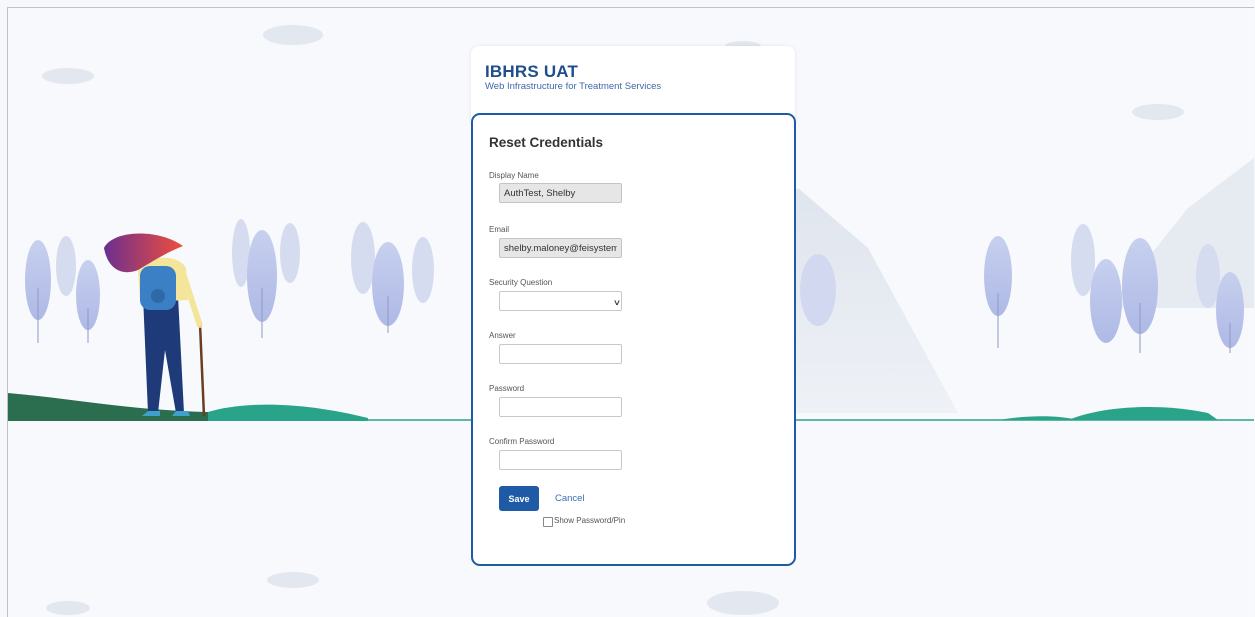 This screenshot has width=1255, height=617. What do you see at coordinates (560, 301) in the screenshot?
I see `security-question-select` at bounding box center [560, 301].